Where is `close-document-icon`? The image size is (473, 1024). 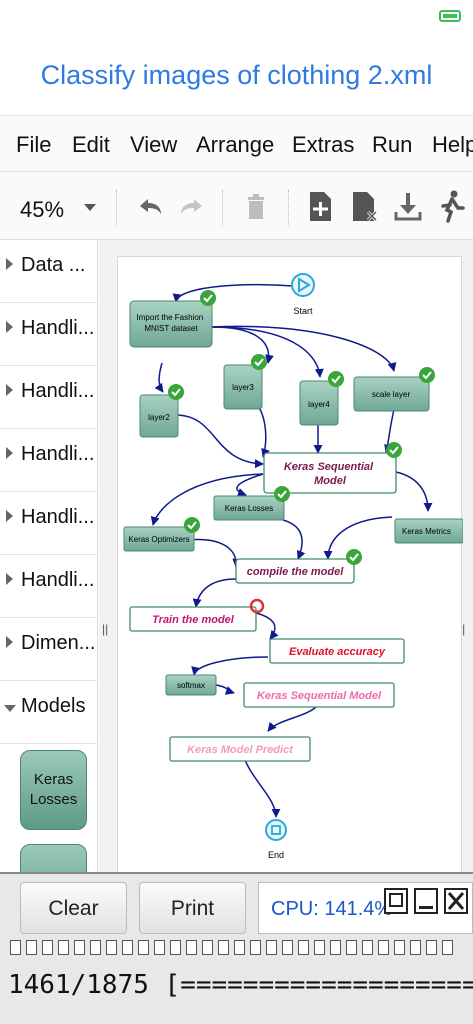 close-document-icon is located at coordinates (364, 206).